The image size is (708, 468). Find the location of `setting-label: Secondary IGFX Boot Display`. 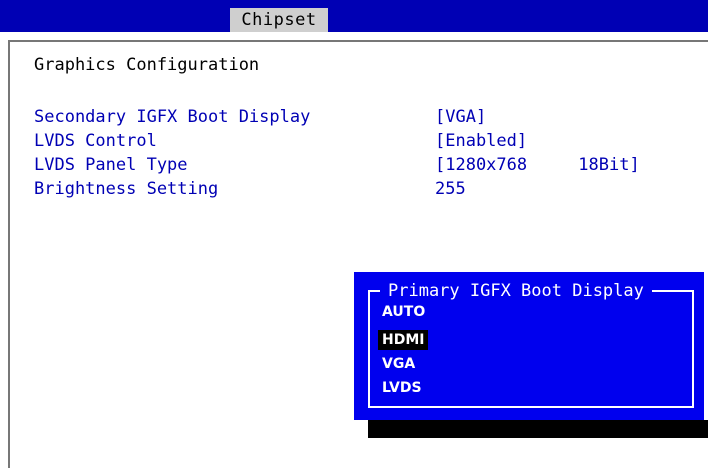

setting-label: Secondary IGFX Boot Display is located at coordinates (172, 117).